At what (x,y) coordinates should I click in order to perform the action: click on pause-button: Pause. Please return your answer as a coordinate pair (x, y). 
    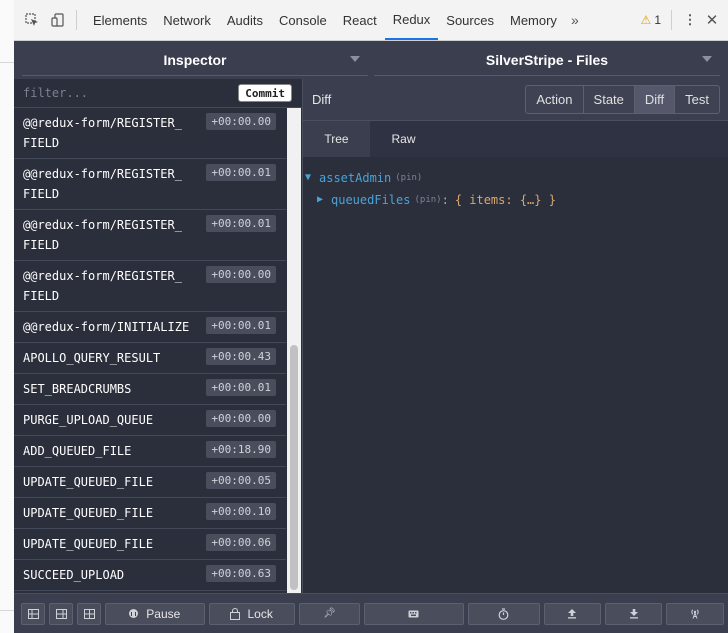
    Looking at the image, I should click on (155, 613).